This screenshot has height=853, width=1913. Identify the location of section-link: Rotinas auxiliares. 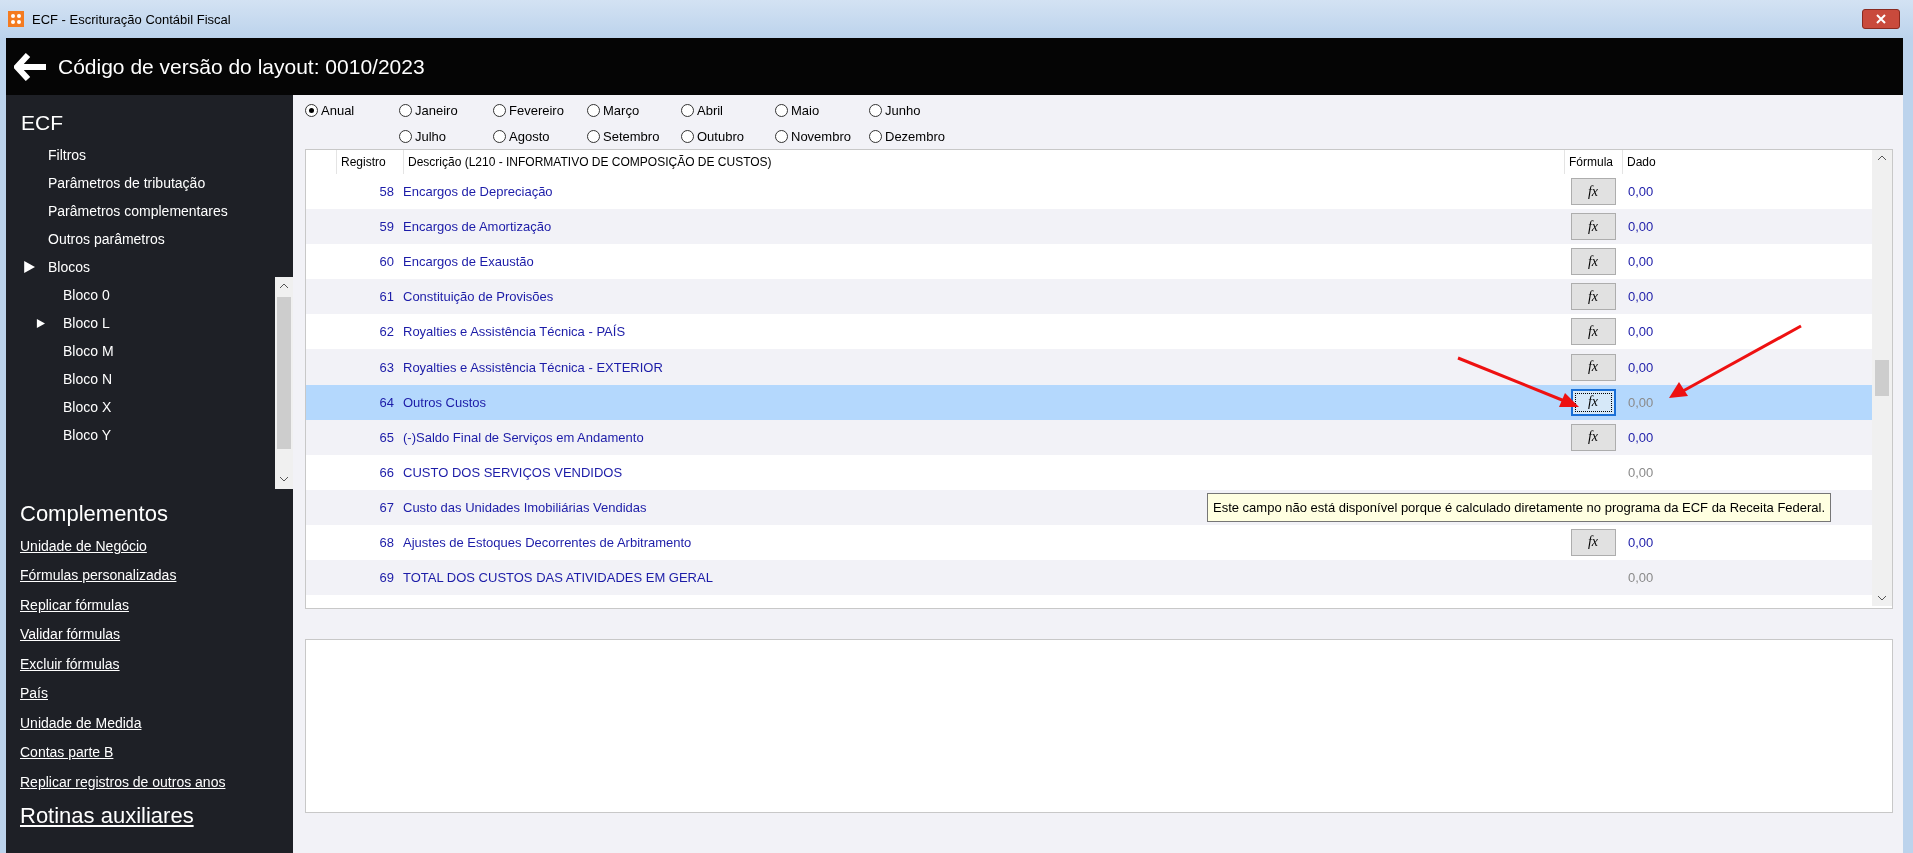
(149, 815).